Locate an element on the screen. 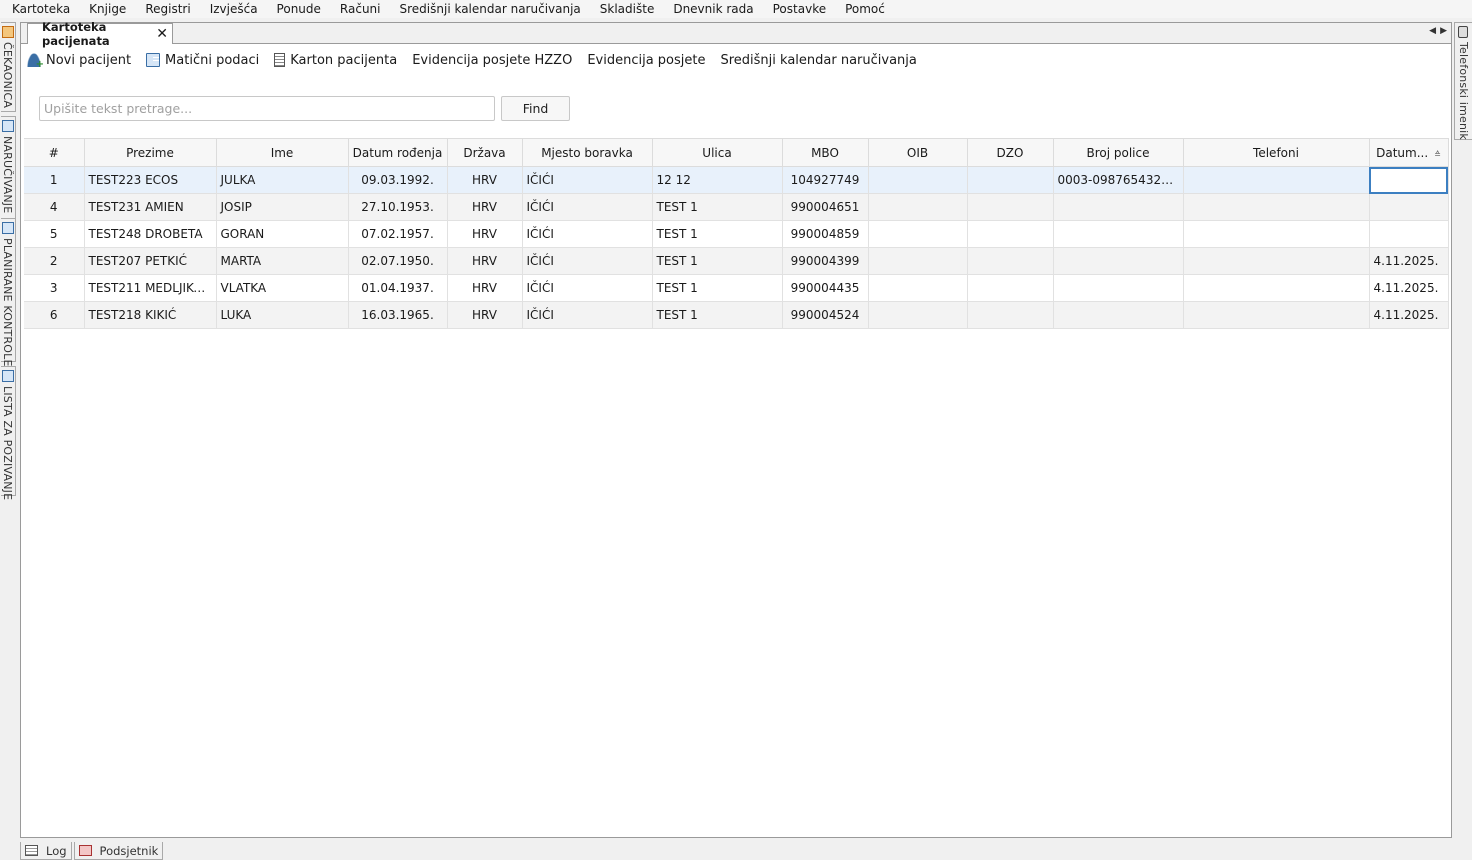 The height and width of the screenshot is (860, 1472). cell-mbo: 990004859 is located at coordinates (825, 234).